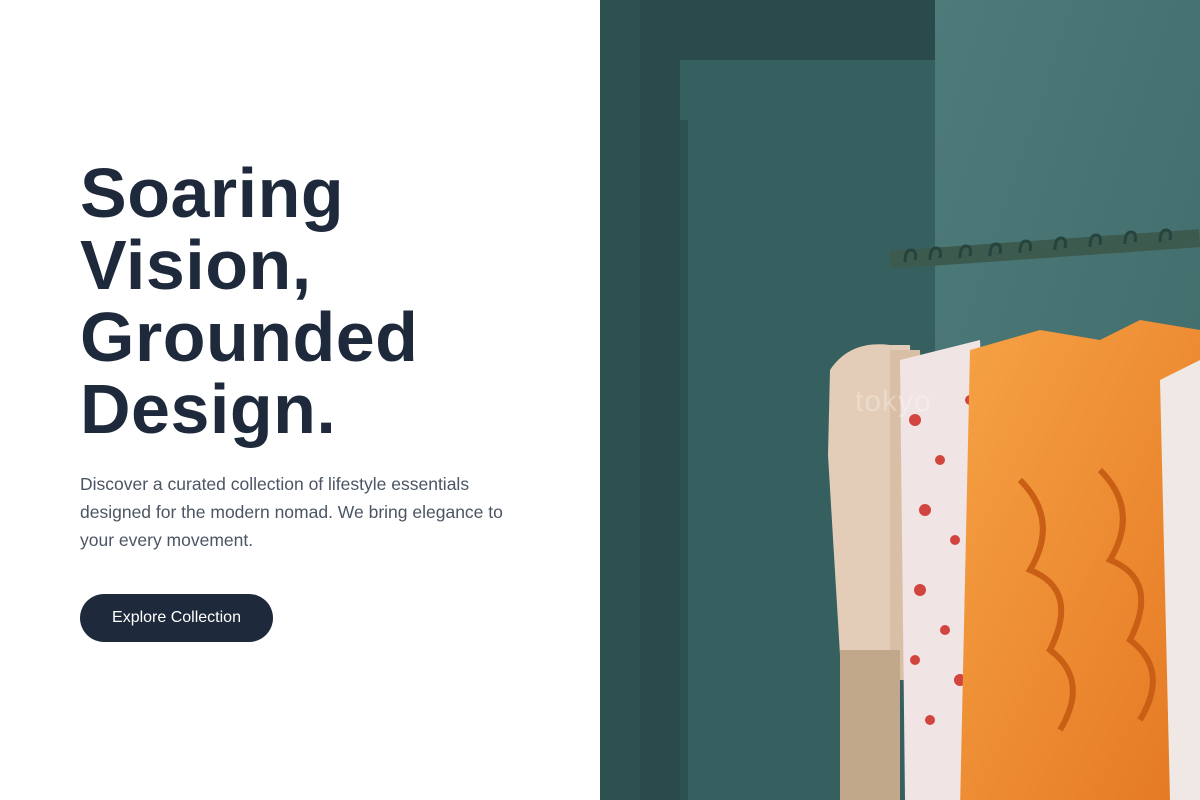  I want to click on photo-watermark: tokyo, so click(893, 401).